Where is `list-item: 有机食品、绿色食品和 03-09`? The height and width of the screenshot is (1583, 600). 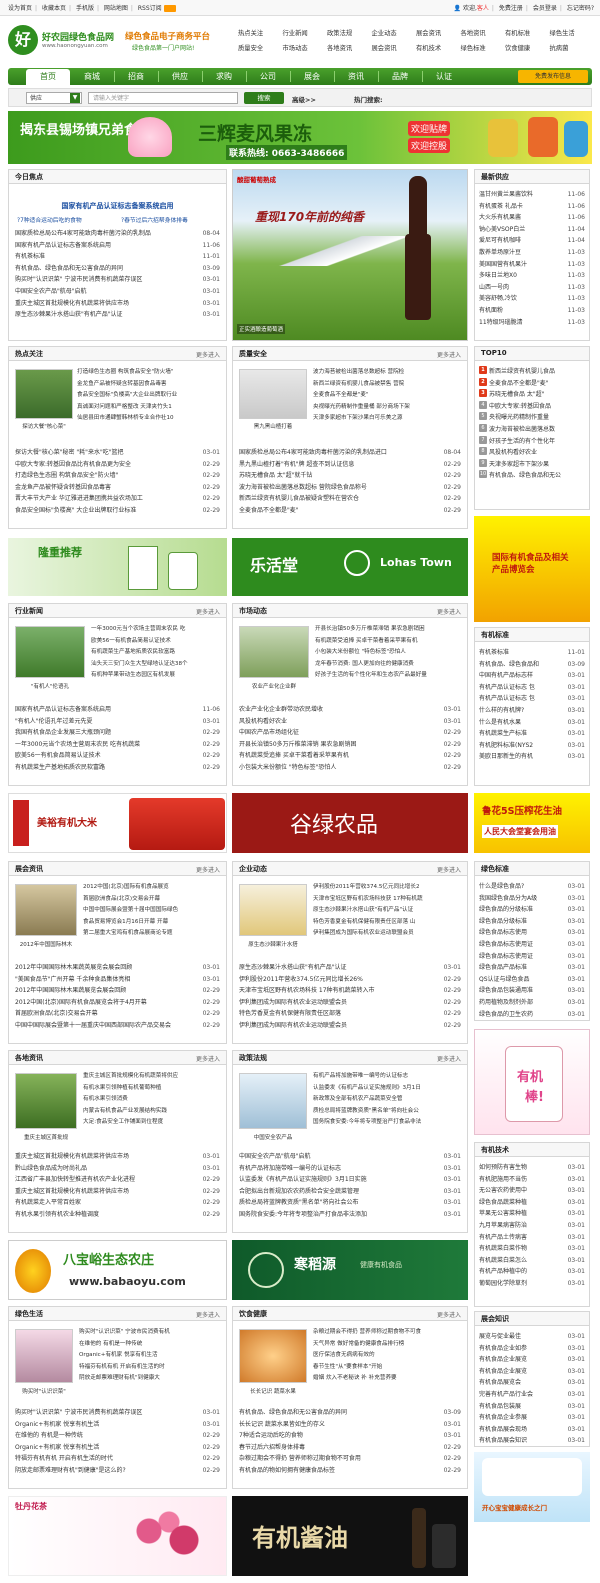
list-item: 有机食品、绿色食品和 03-09 is located at coordinates (532, 665).